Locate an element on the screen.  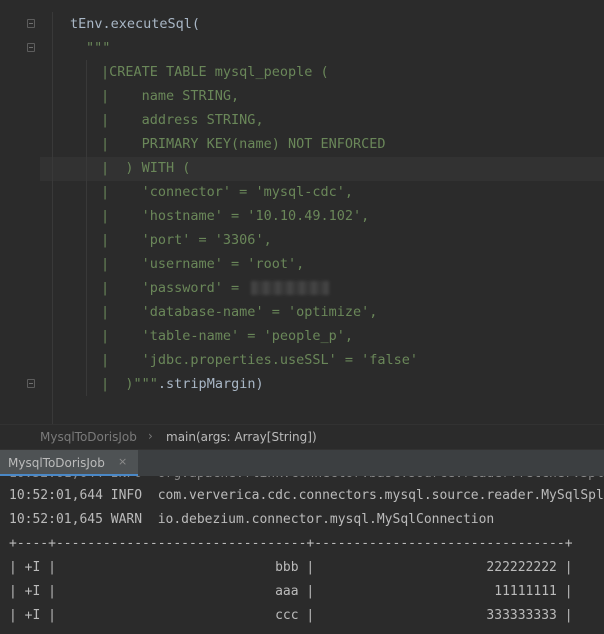
code-text: 'connector' = 'mysql-cdc', is located at coordinates (231, 192).